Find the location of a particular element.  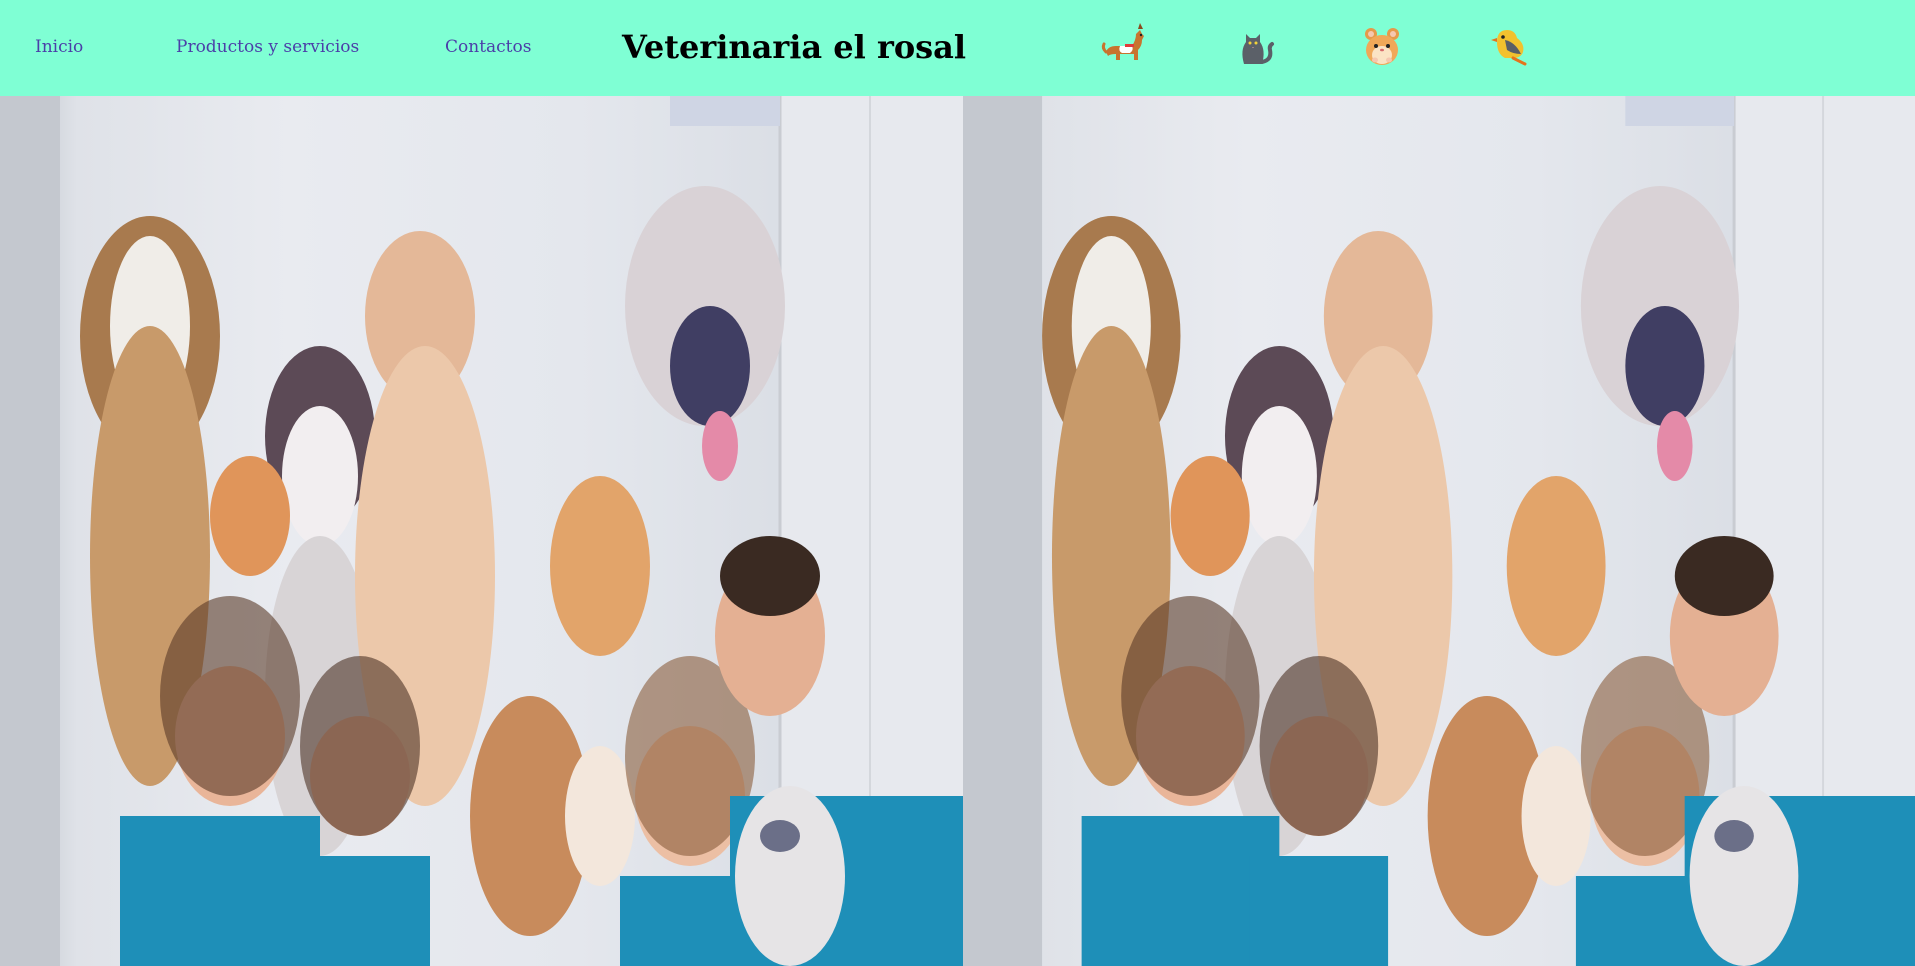

nav-link-inicio: Inicio is located at coordinates (59, 47).